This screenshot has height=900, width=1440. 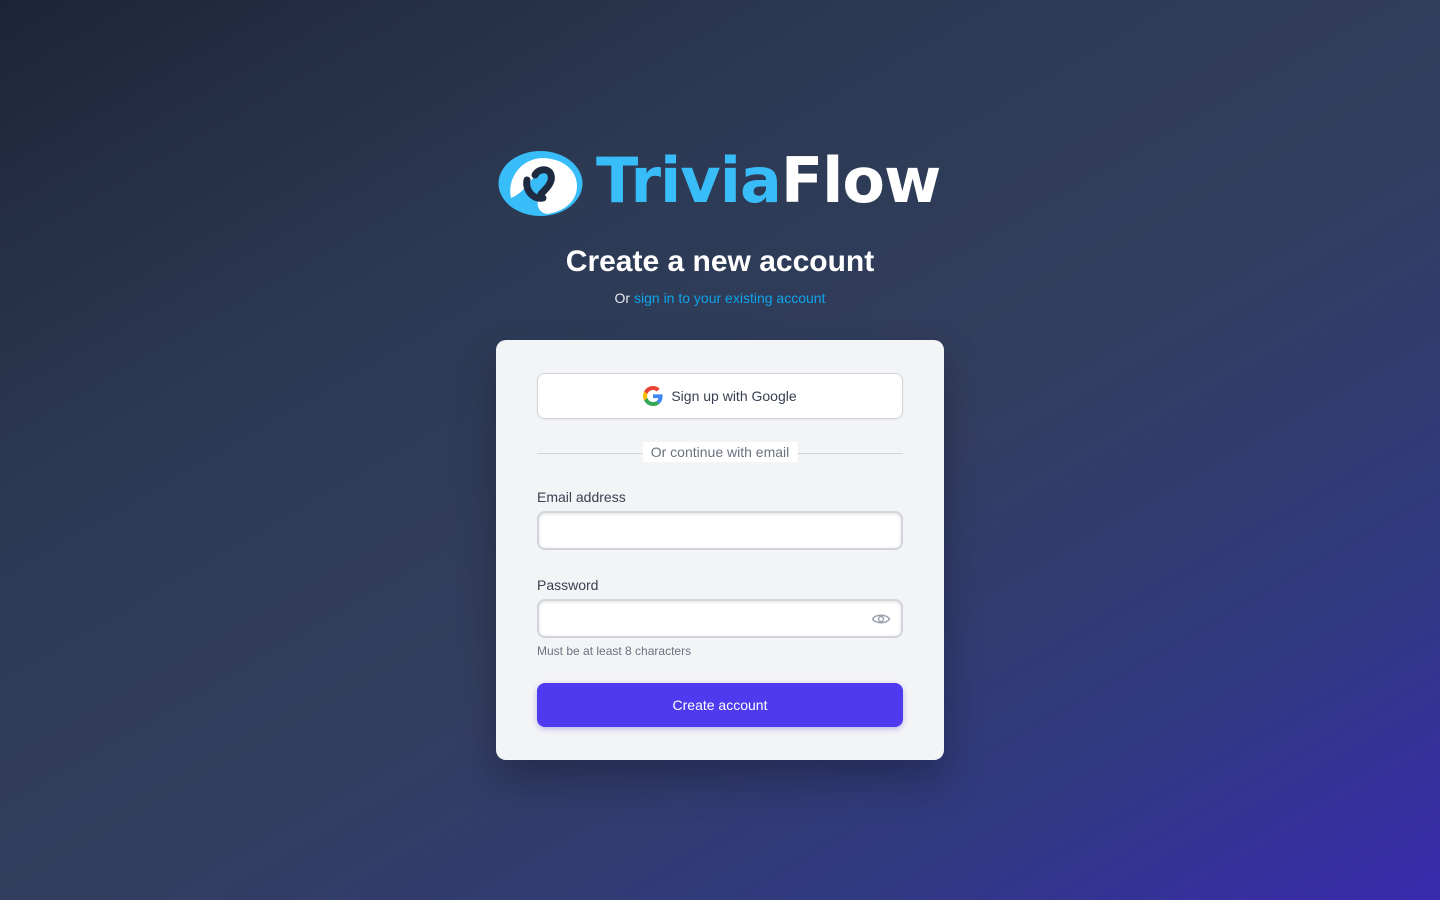 I want to click on subtitle-prefix: Or, so click(x=622, y=298).